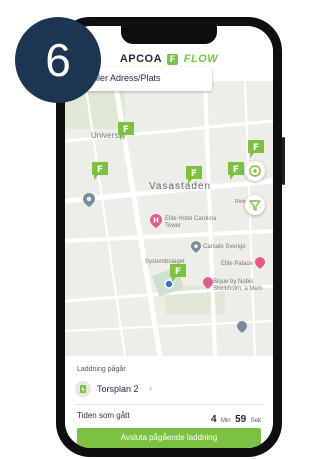 The height and width of the screenshot is (459, 320). I want to click on brand-mark-icon: F, so click(173, 59).